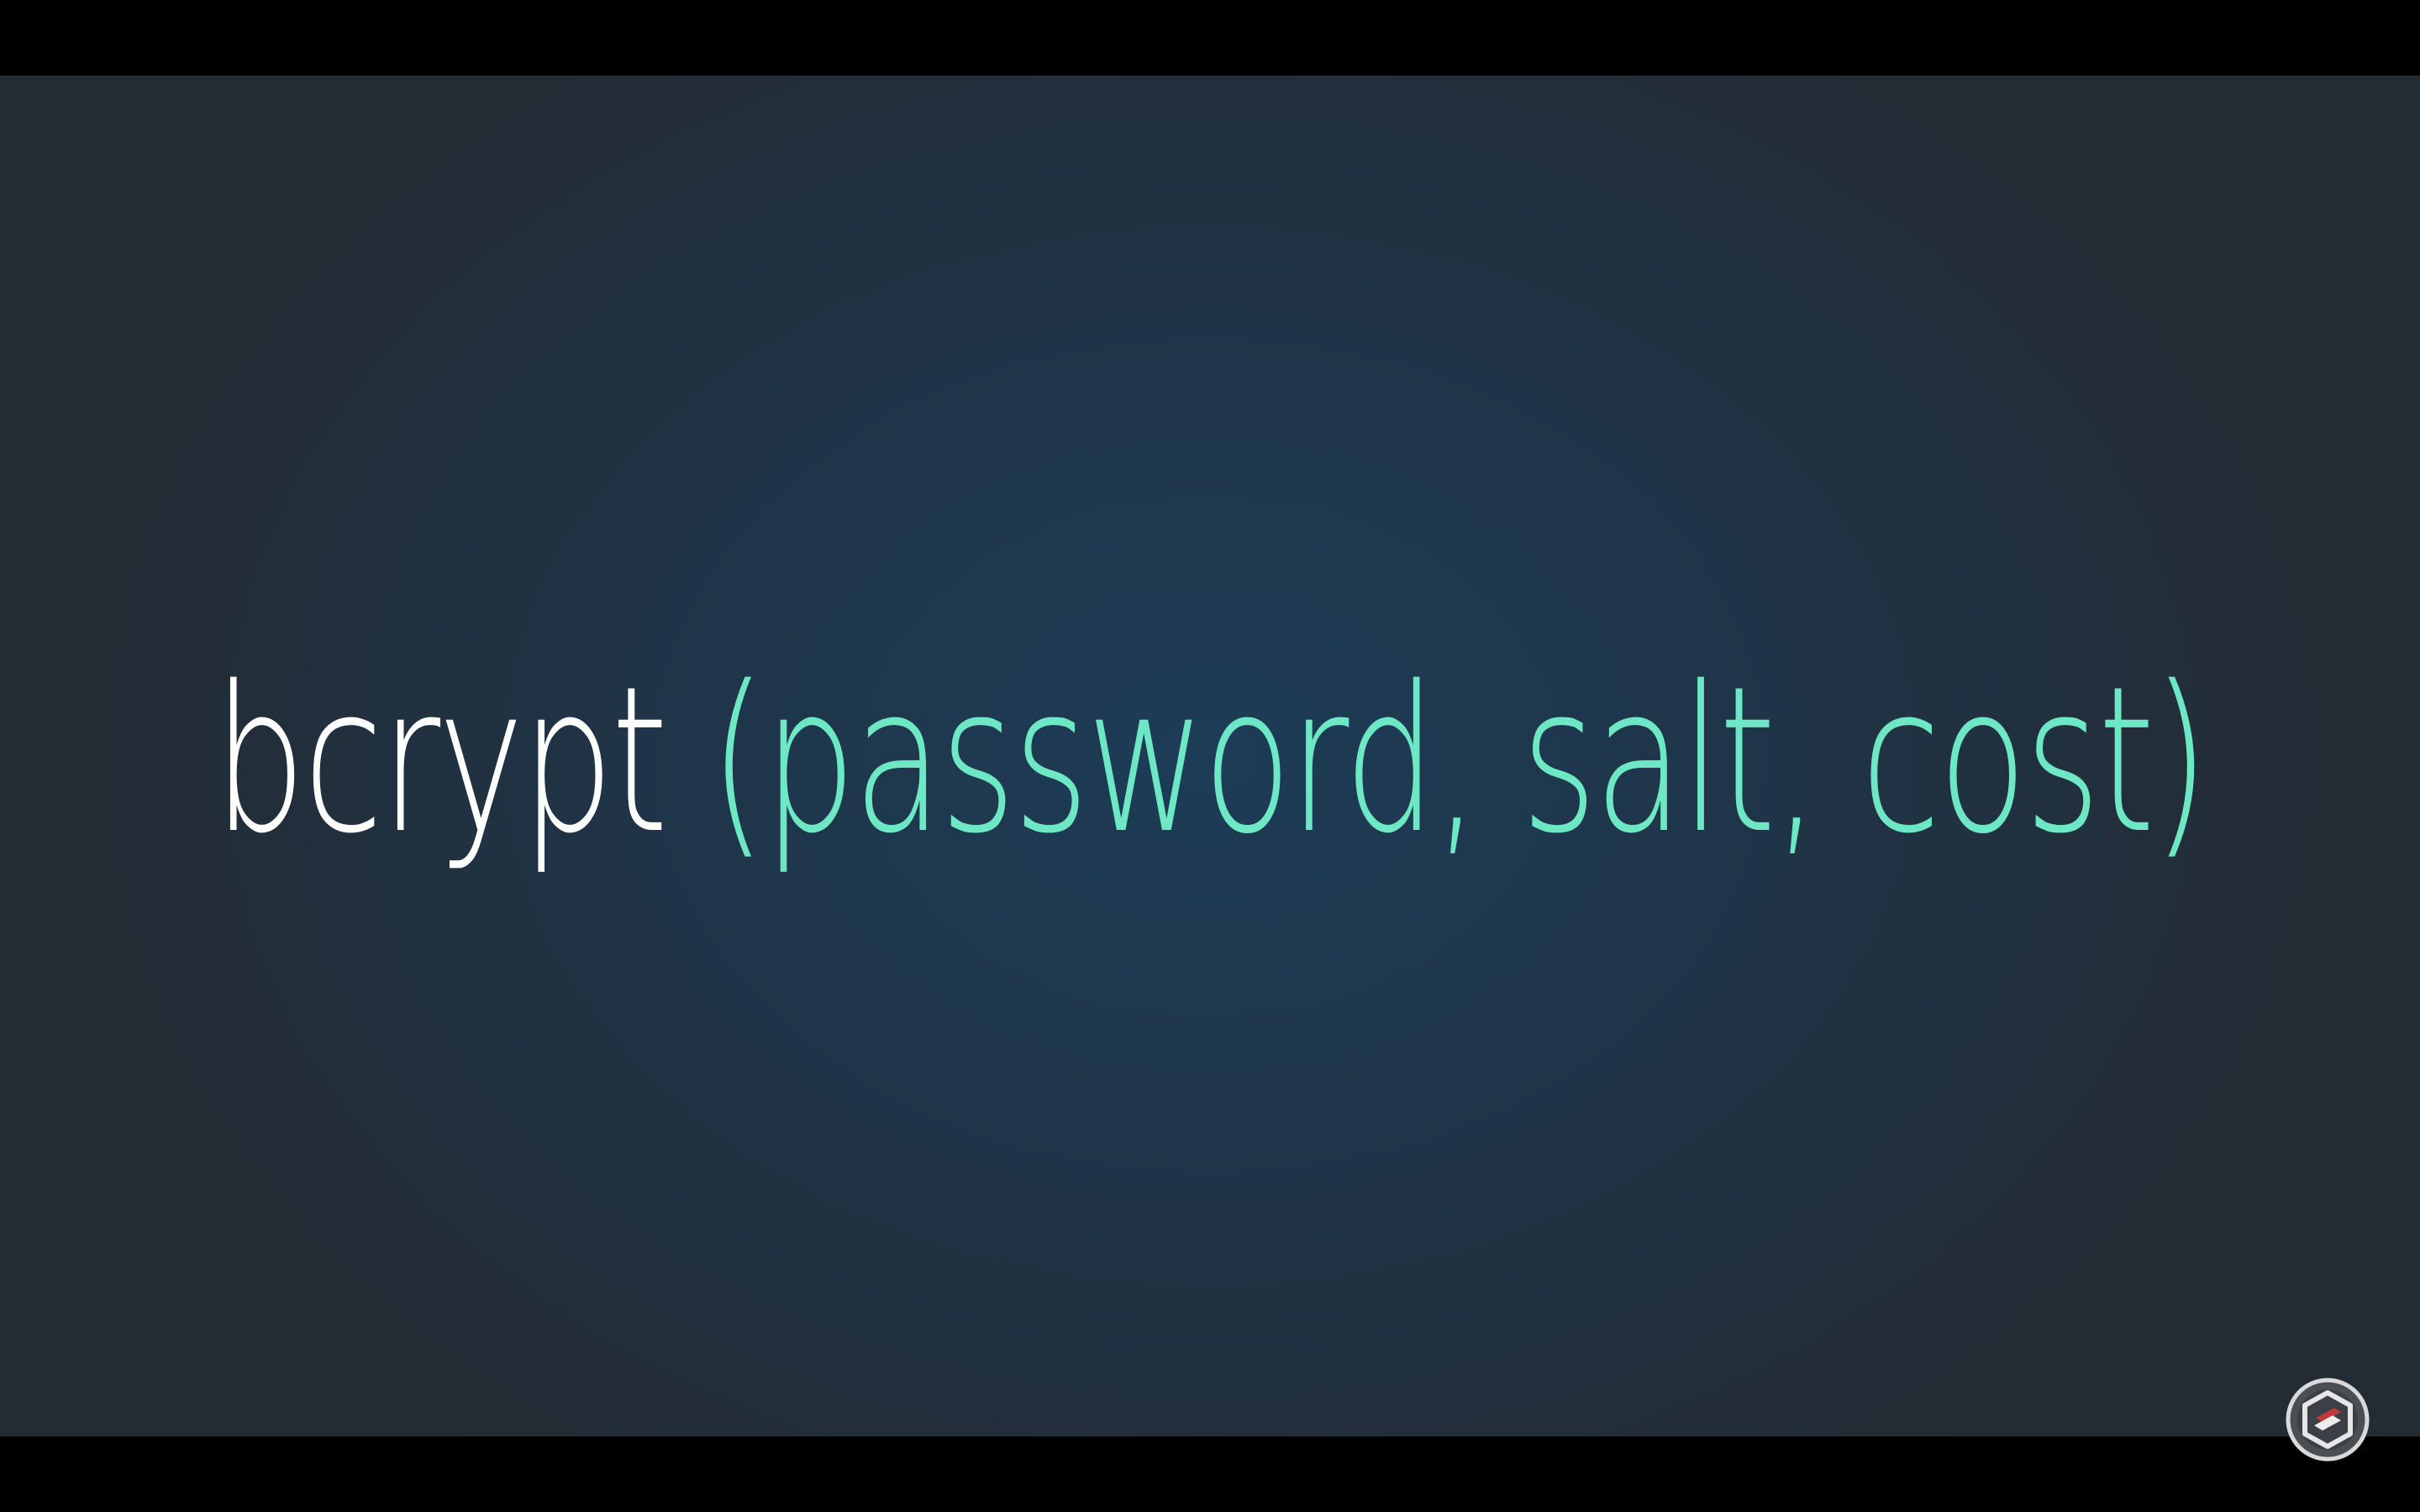 Image resolution: width=2420 pixels, height=1512 pixels. I want to click on function-name: bcrypt, so click(440, 760).